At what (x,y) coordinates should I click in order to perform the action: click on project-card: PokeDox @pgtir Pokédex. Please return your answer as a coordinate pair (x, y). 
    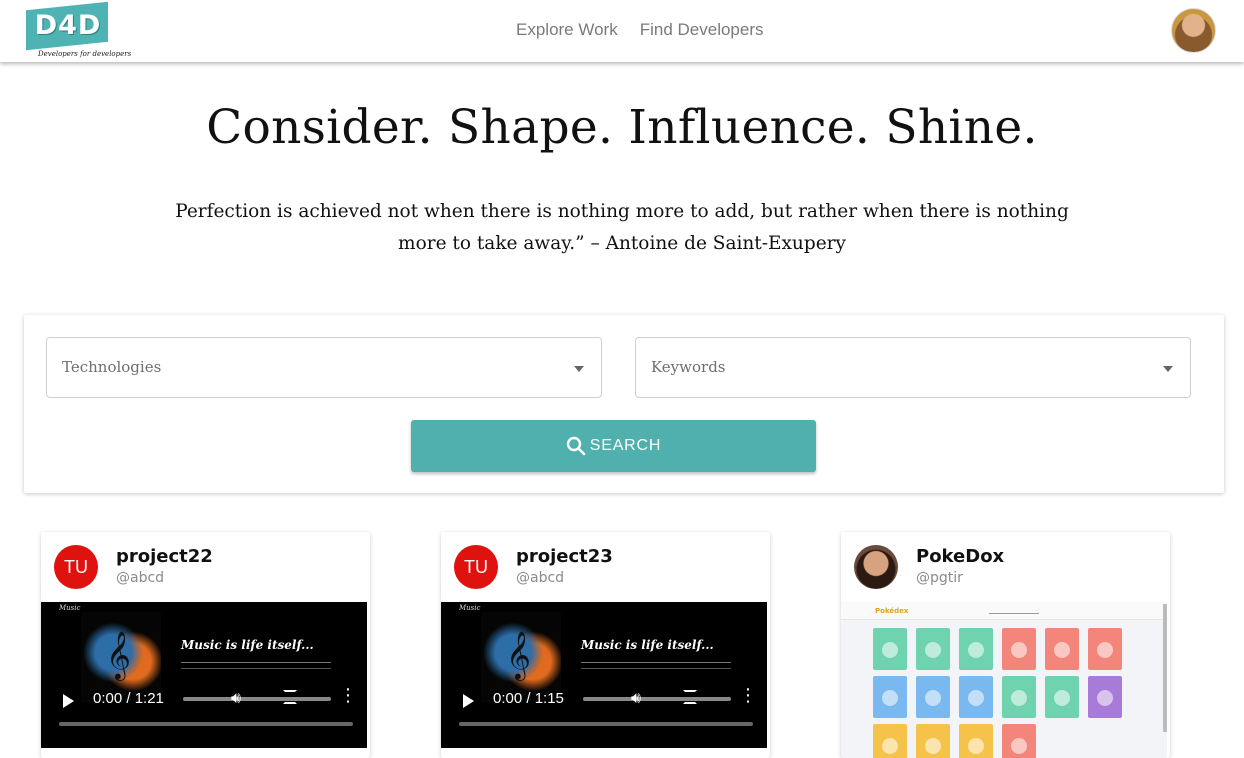
    Looking at the image, I should click on (1005, 645).